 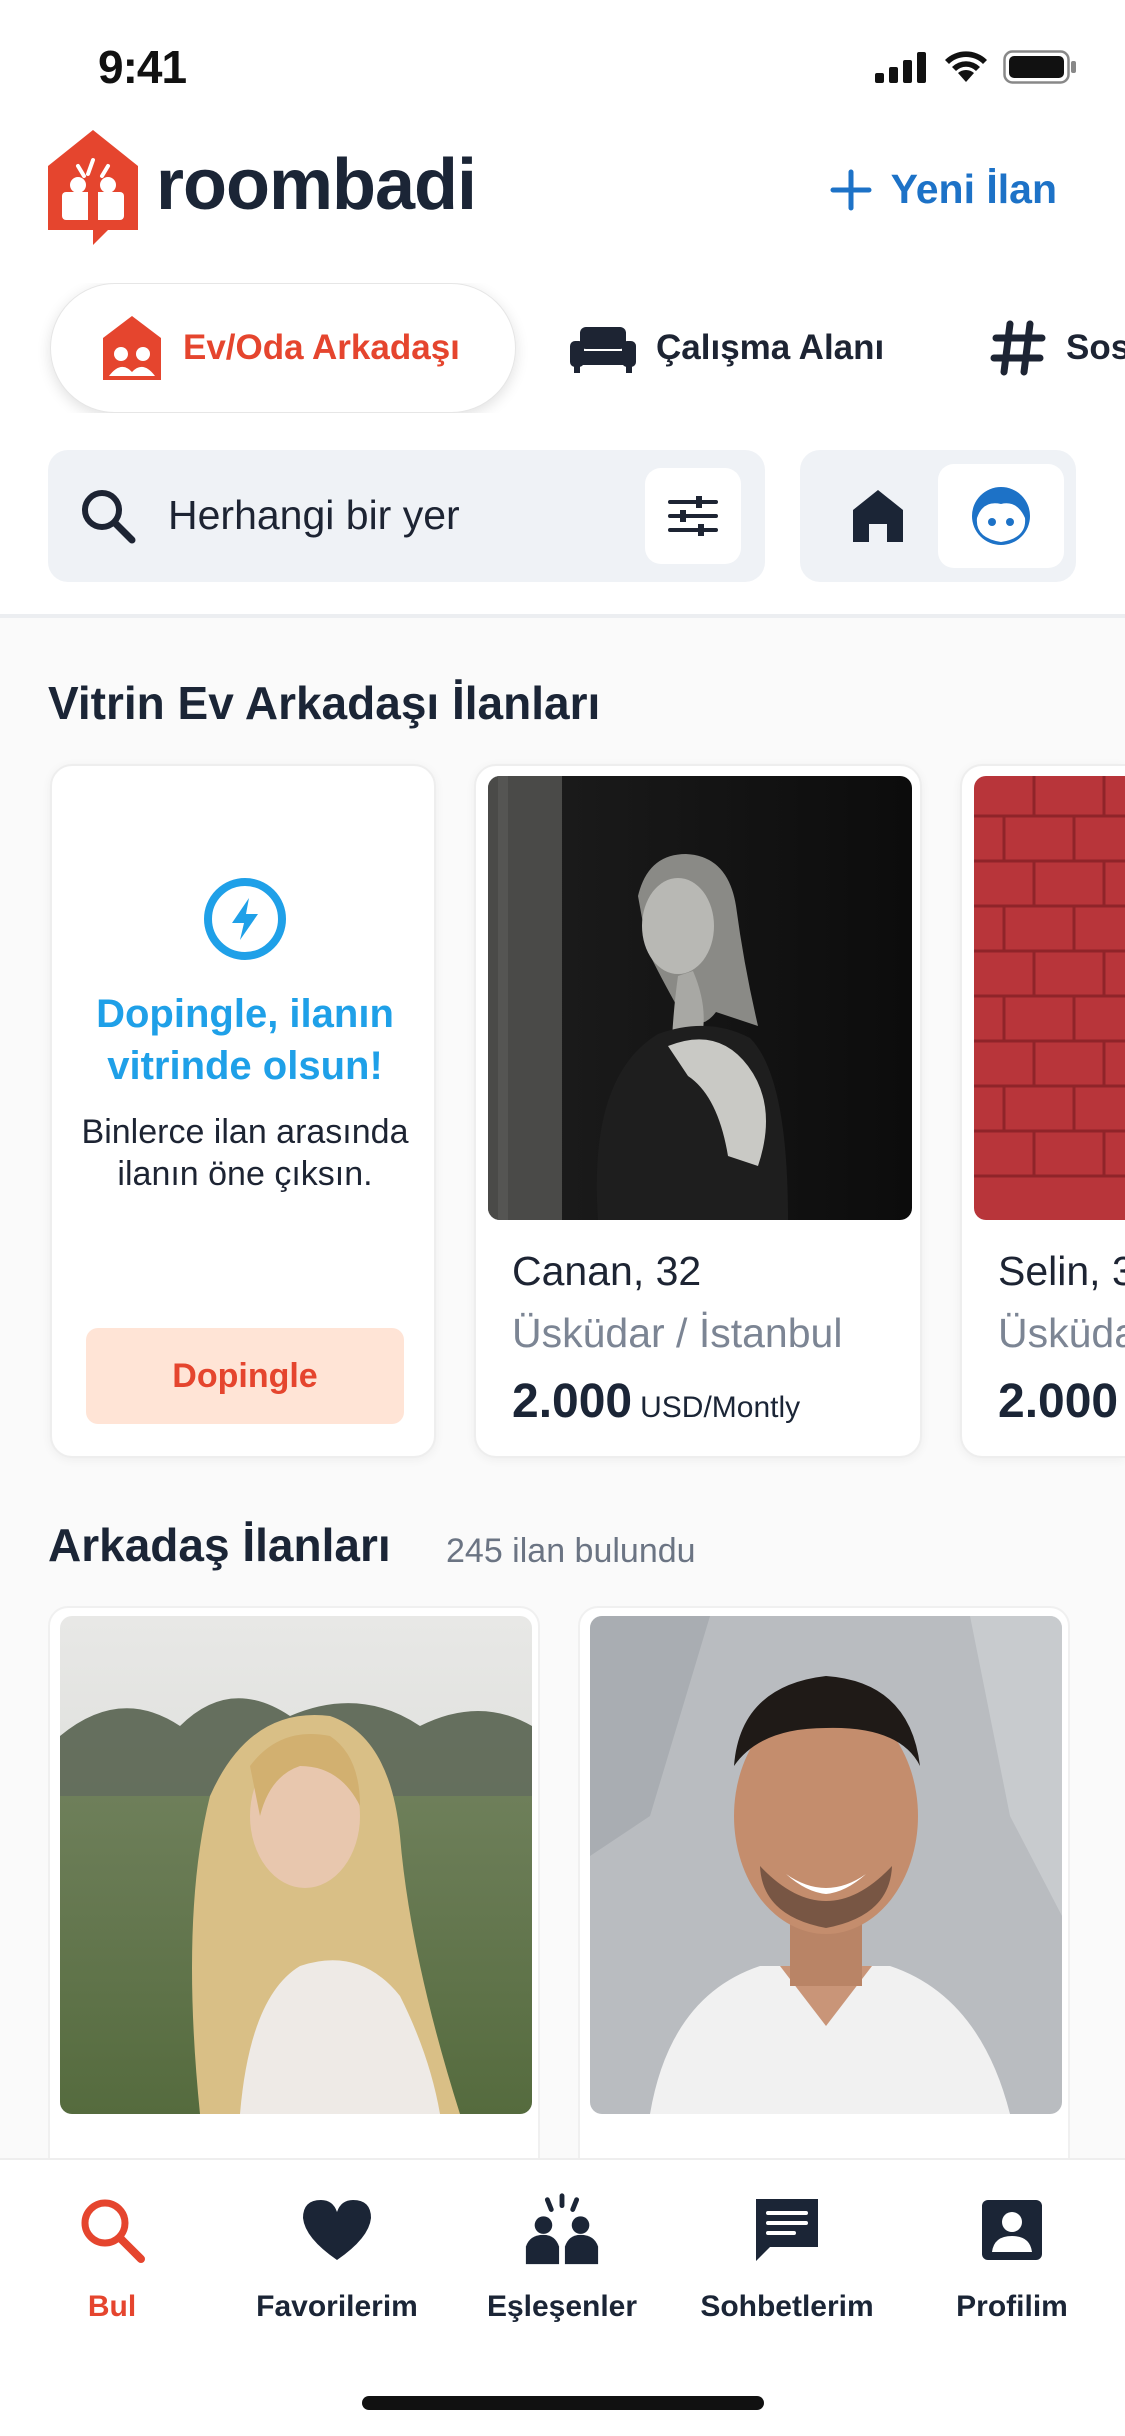 I want to click on dopingle-button: Dopingle, so click(x=245, y=1376).